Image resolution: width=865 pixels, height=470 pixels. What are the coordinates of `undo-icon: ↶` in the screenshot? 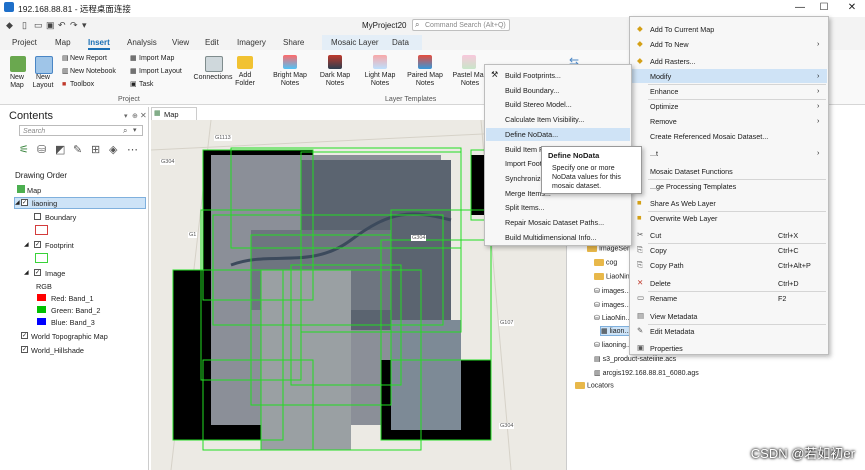 It's located at (62, 25).